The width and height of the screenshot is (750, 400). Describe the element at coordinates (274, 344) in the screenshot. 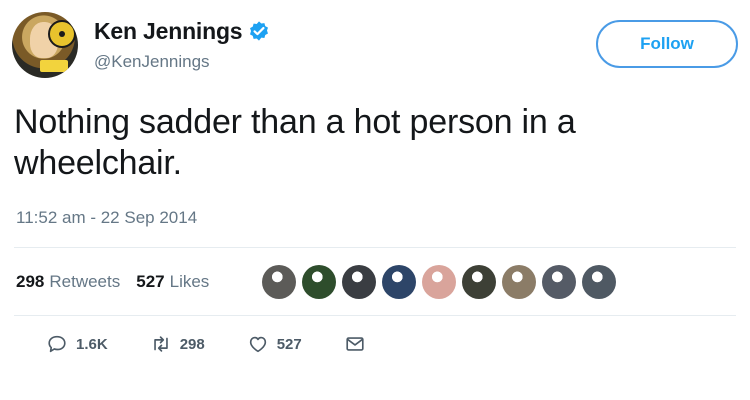

I see `like-action: 527` at that location.